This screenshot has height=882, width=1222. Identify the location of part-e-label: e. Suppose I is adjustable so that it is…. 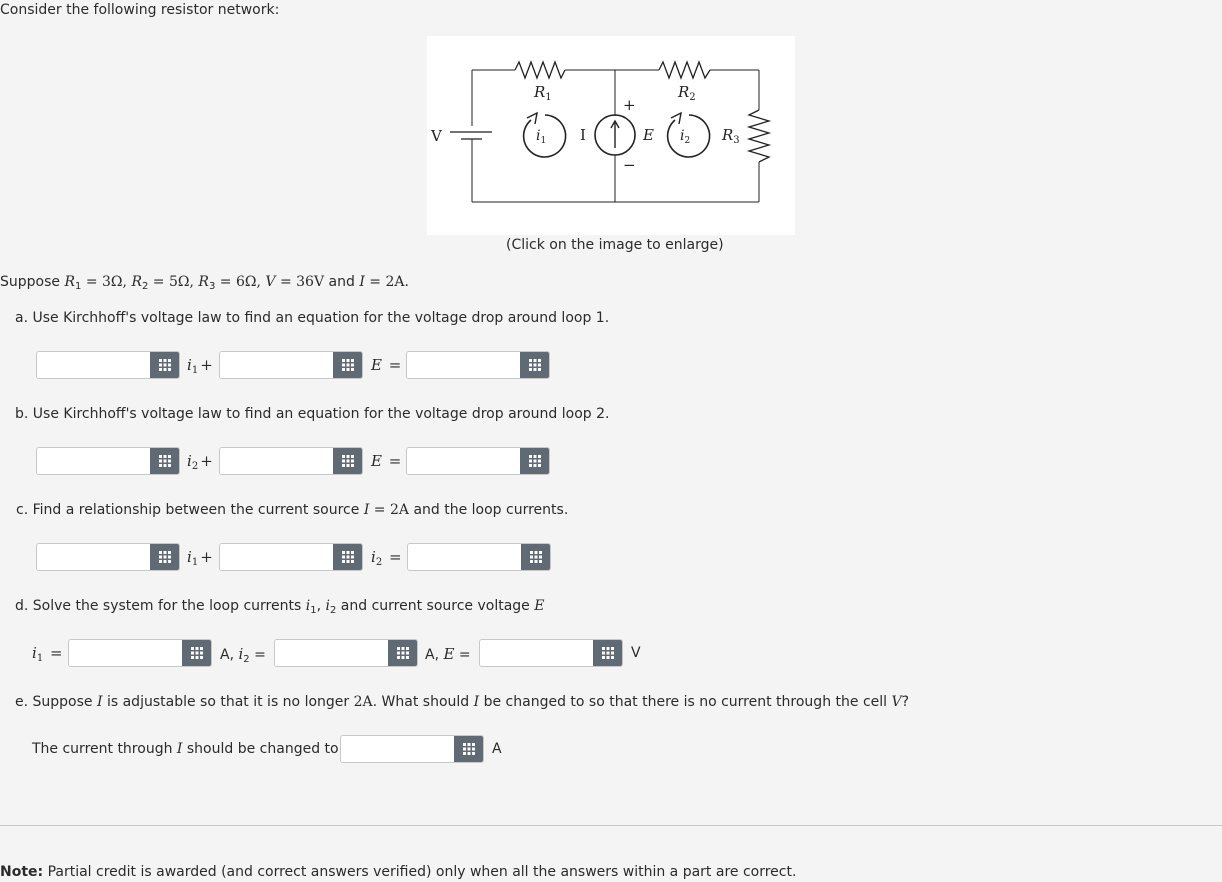
(462, 702).